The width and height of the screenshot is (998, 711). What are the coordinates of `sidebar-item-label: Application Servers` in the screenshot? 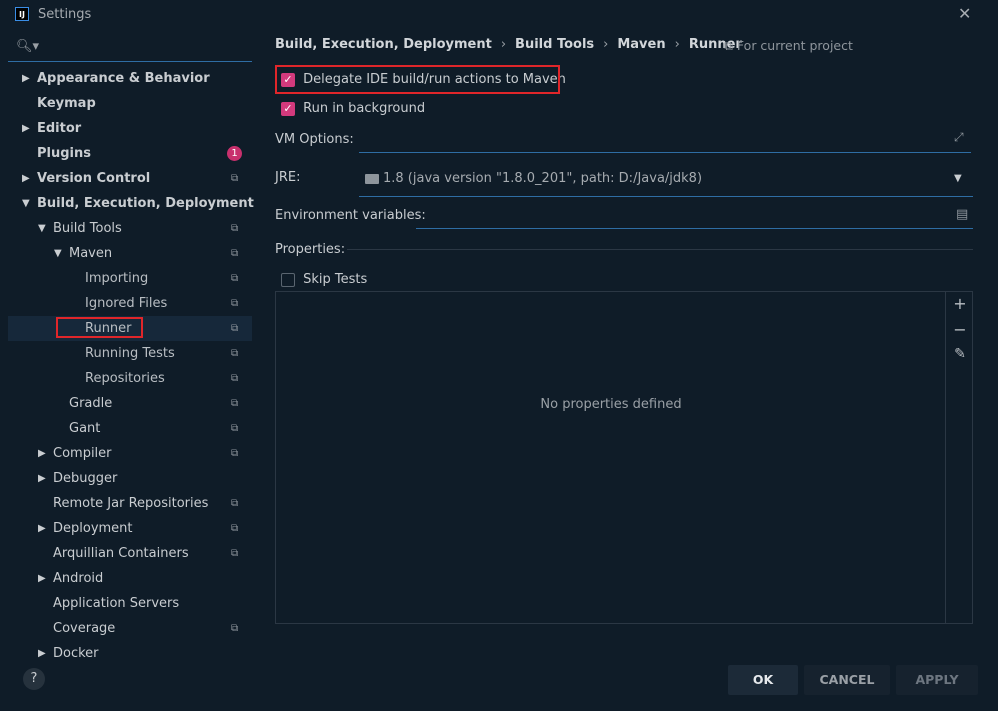 It's located at (116, 603).